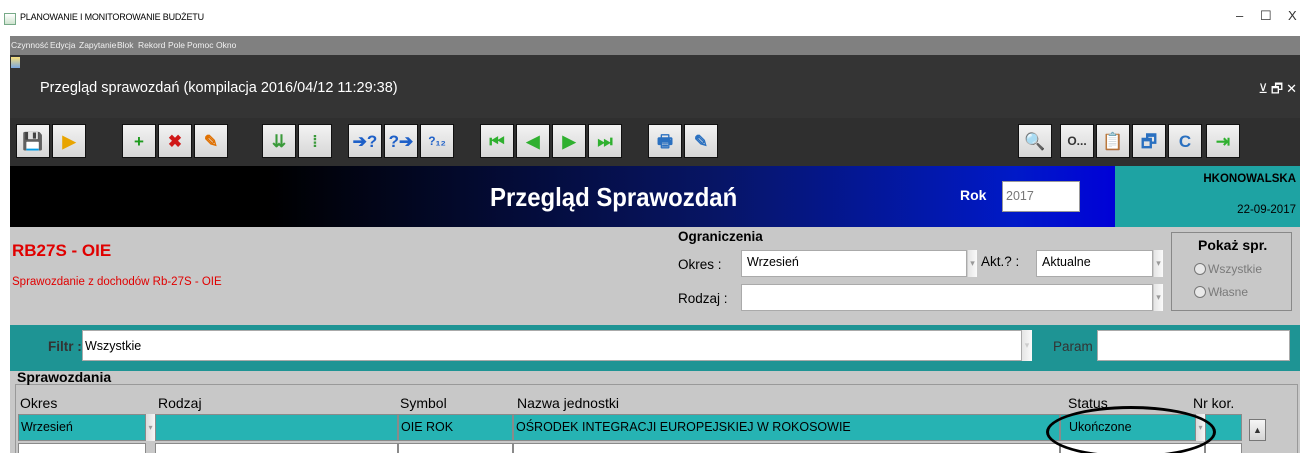 The width and height of the screenshot is (1300, 453). I want to click on delete-record-icon: ✖, so click(175, 141).